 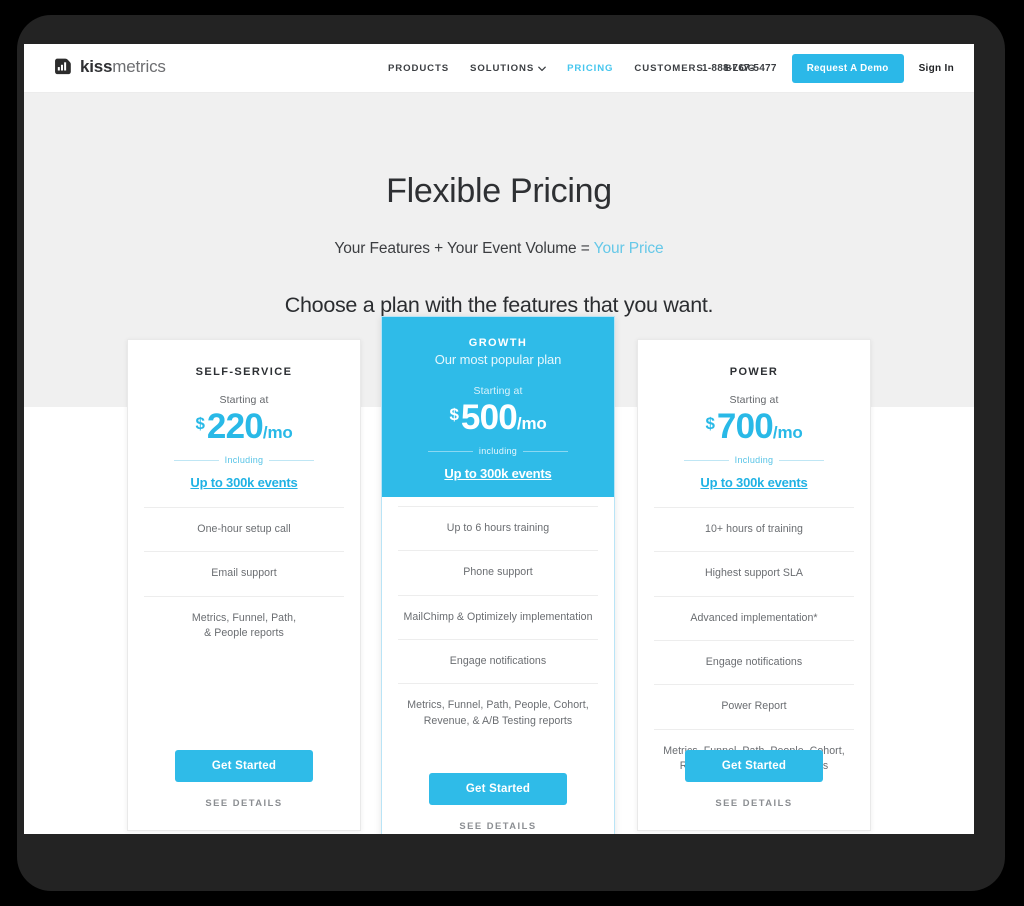 What do you see at coordinates (62, 66) in the screenshot?
I see `bar-chart-logo-icon` at bounding box center [62, 66].